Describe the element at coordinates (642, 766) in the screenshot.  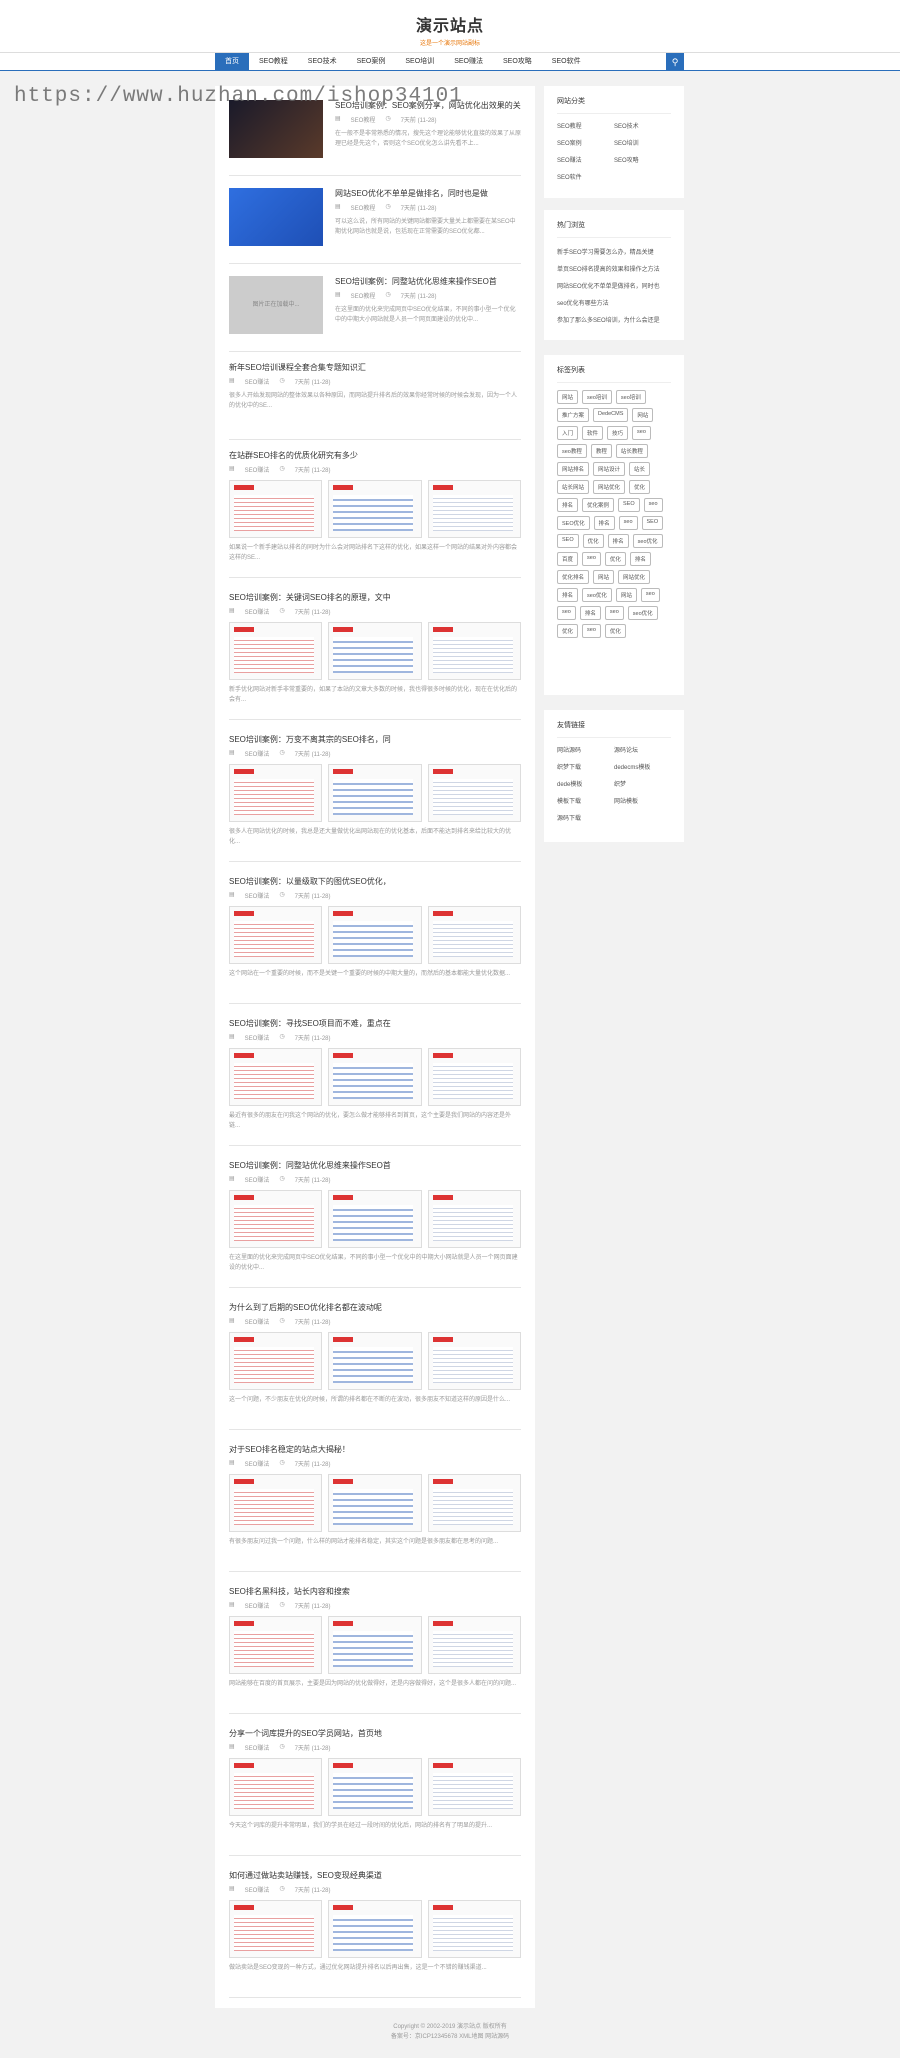
I see `friend-link: dedecms模板` at that location.